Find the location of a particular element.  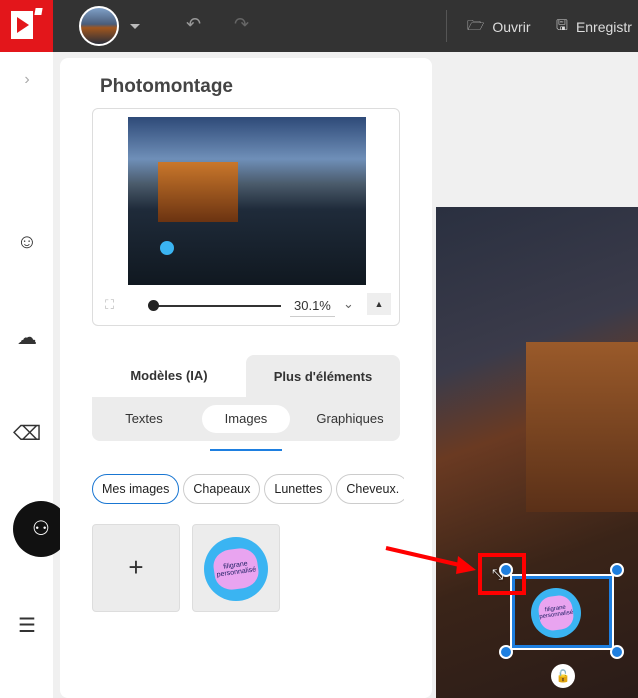

project-thumbnail is located at coordinates (99, 26).